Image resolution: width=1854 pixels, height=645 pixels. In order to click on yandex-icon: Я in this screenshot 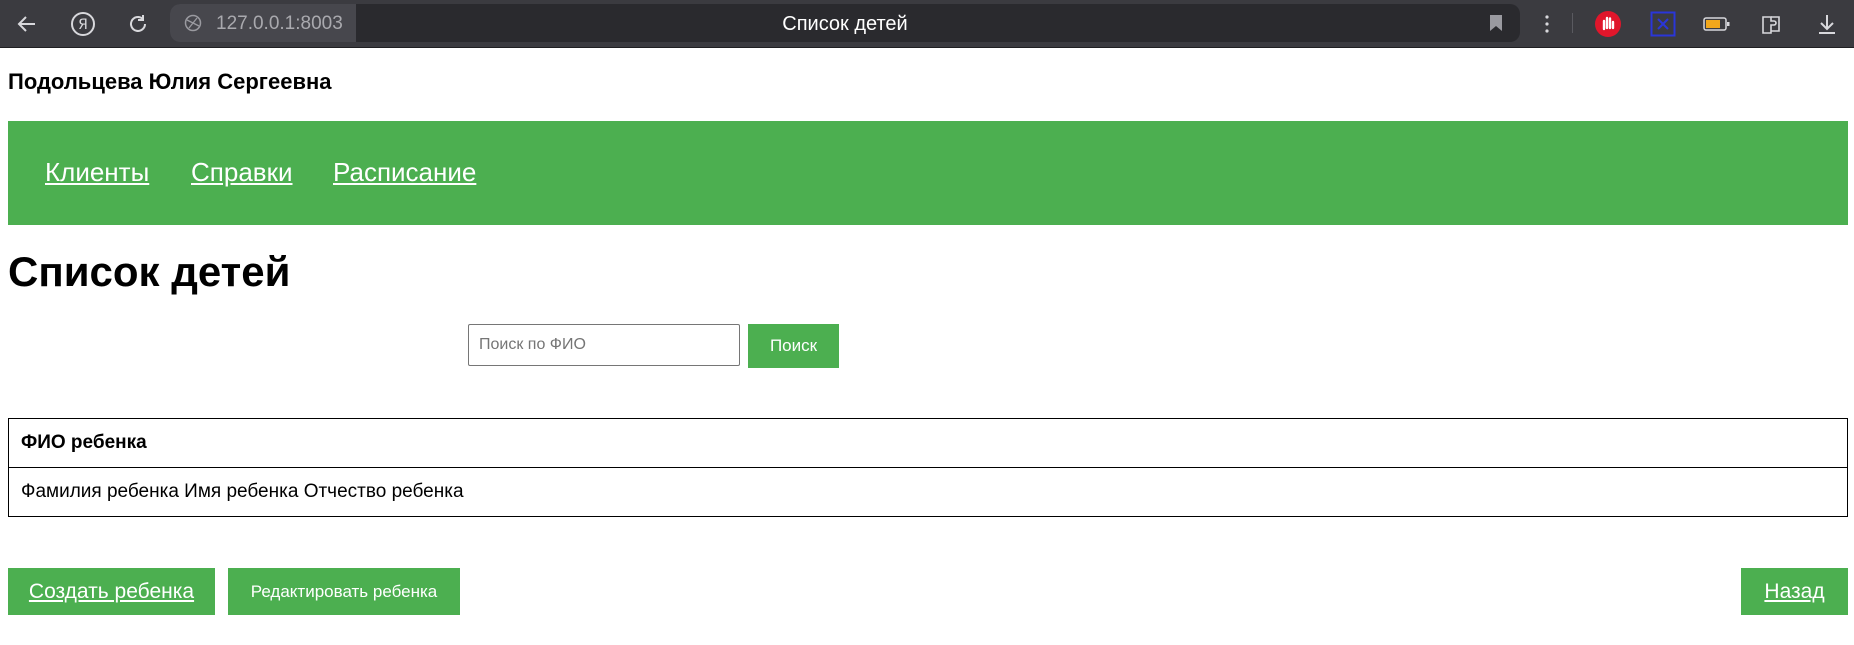, I will do `click(83, 24)`.